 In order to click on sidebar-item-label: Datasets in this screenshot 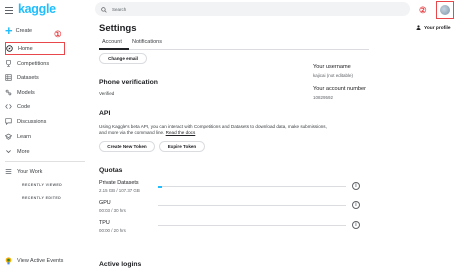, I will do `click(28, 77)`.